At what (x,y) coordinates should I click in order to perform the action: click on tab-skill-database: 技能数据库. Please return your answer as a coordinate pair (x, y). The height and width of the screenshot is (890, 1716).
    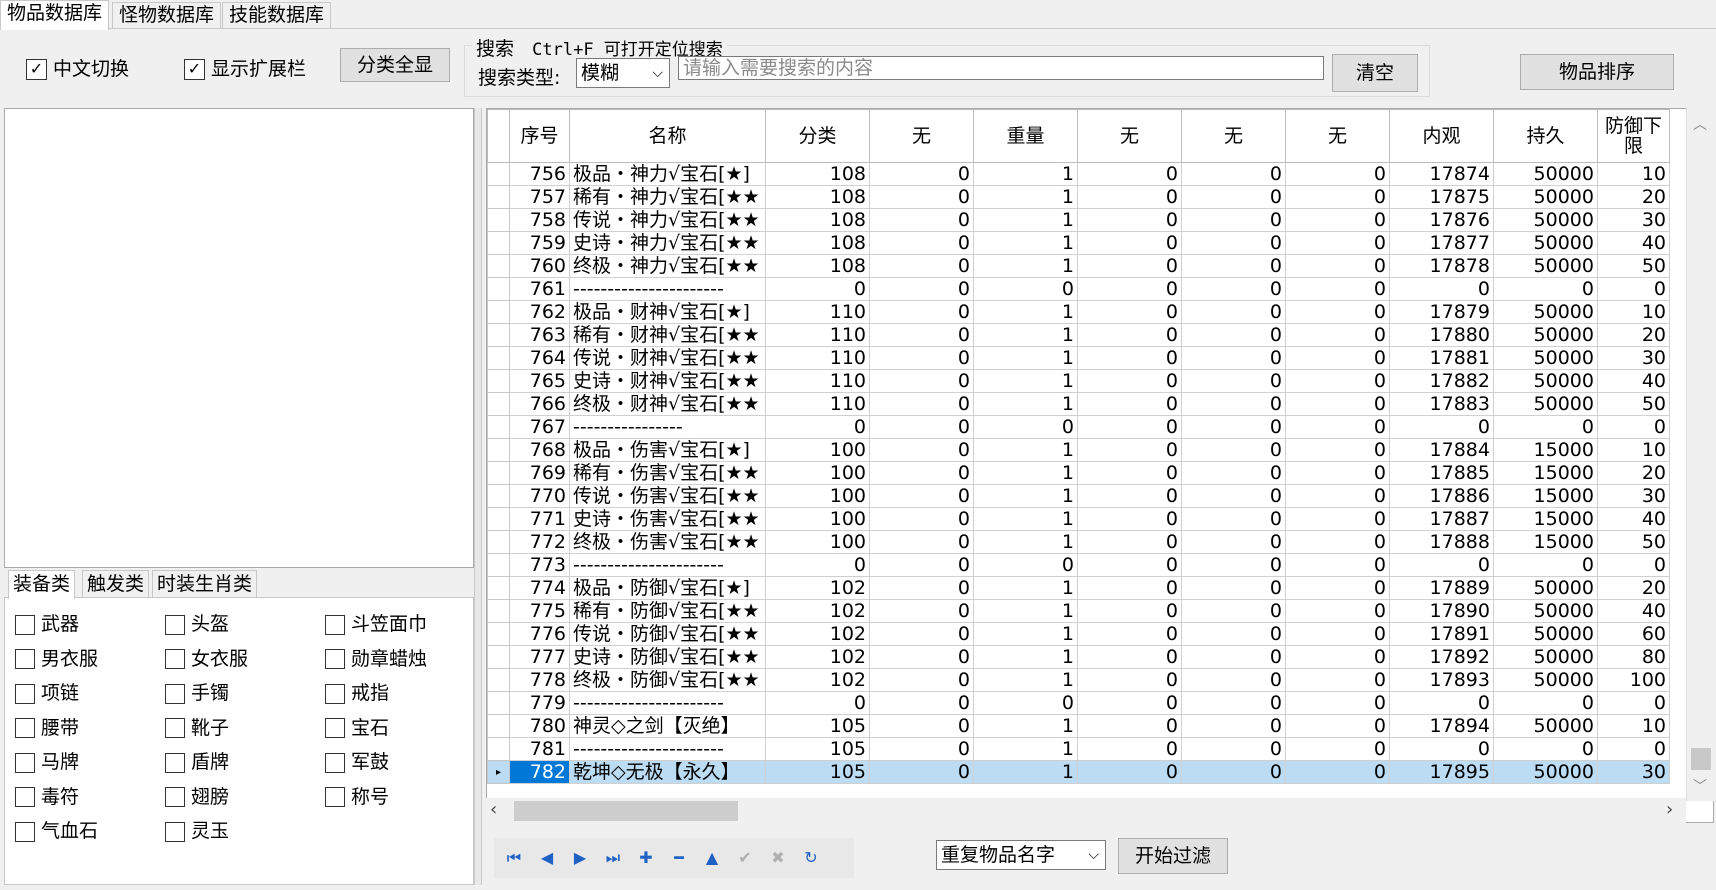
    Looking at the image, I should click on (277, 15).